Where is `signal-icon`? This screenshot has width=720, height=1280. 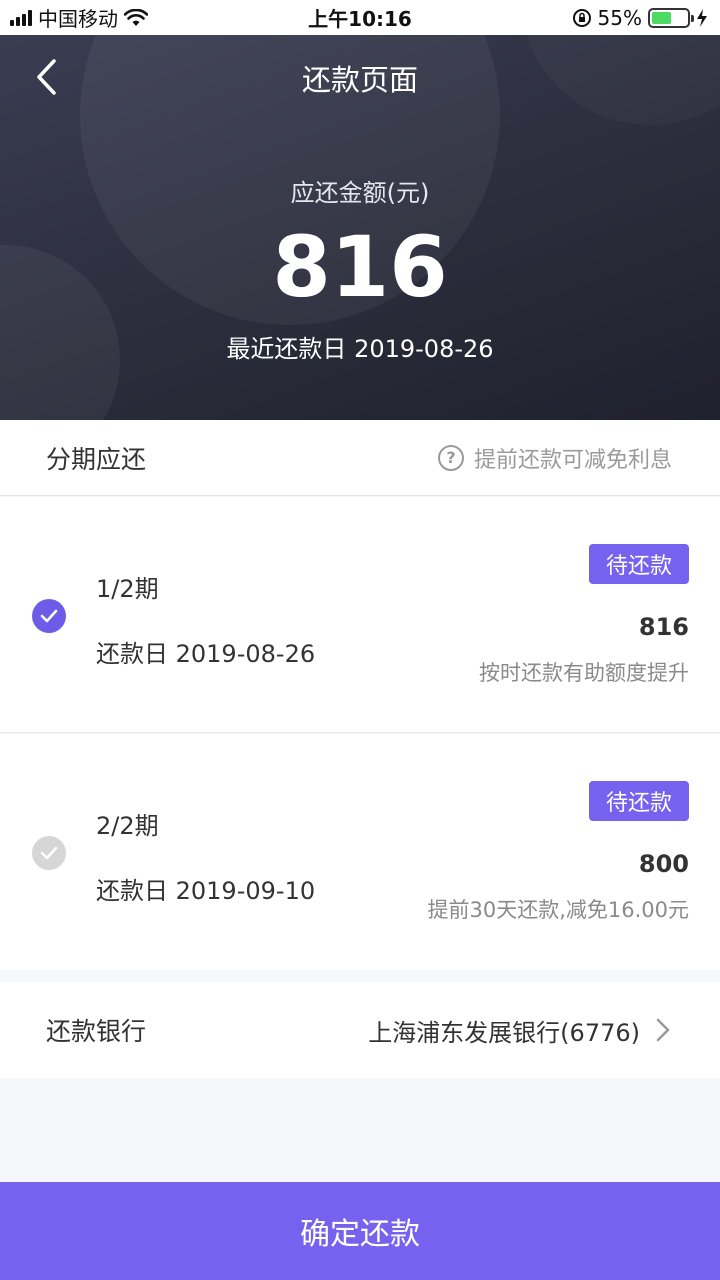 signal-icon is located at coordinates (21, 17).